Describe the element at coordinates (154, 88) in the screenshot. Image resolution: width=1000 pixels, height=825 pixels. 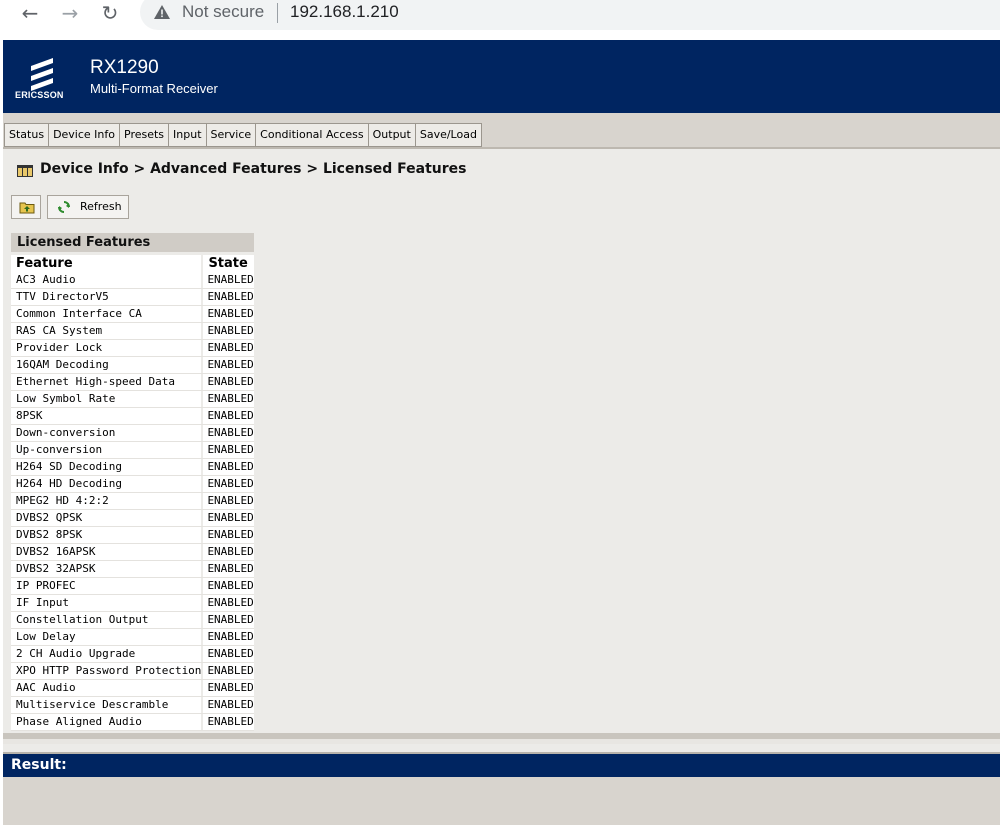
I see `product-subtitle: Multi-Format Receiver` at that location.